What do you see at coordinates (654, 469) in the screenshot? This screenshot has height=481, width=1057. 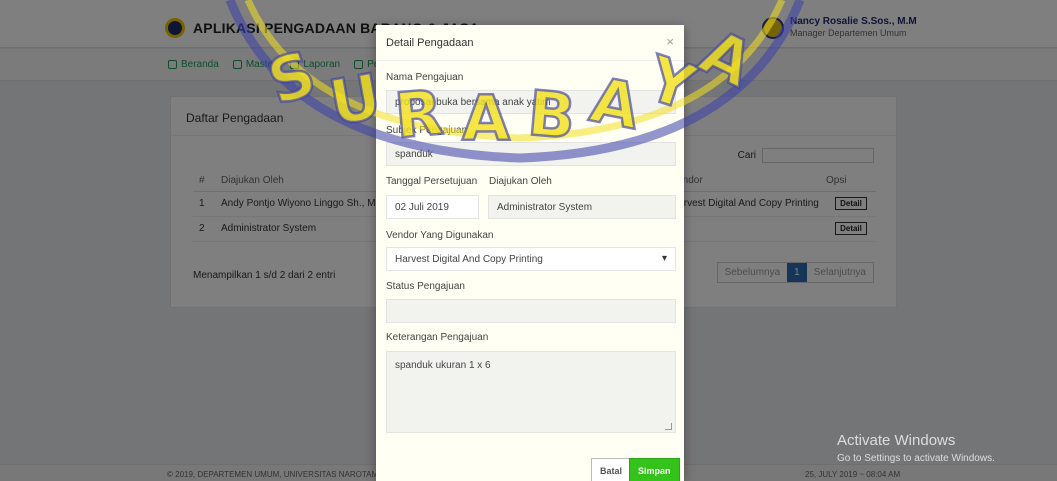 I see `save-button: Simpan` at bounding box center [654, 469].